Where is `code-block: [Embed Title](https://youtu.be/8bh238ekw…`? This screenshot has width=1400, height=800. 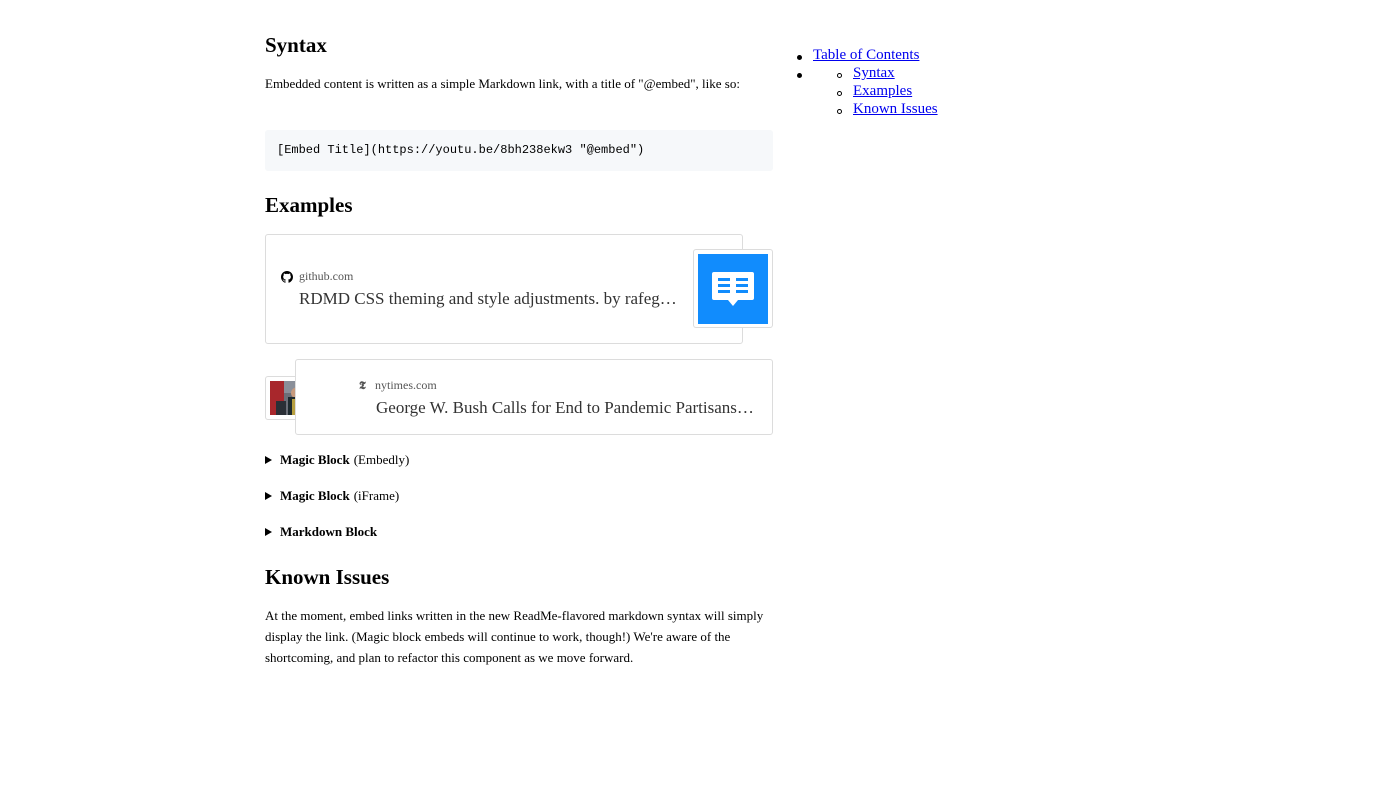
code-block: [Embed Title](https://youtu.be/8bh238ekw… is located at coordinates (519, 150).